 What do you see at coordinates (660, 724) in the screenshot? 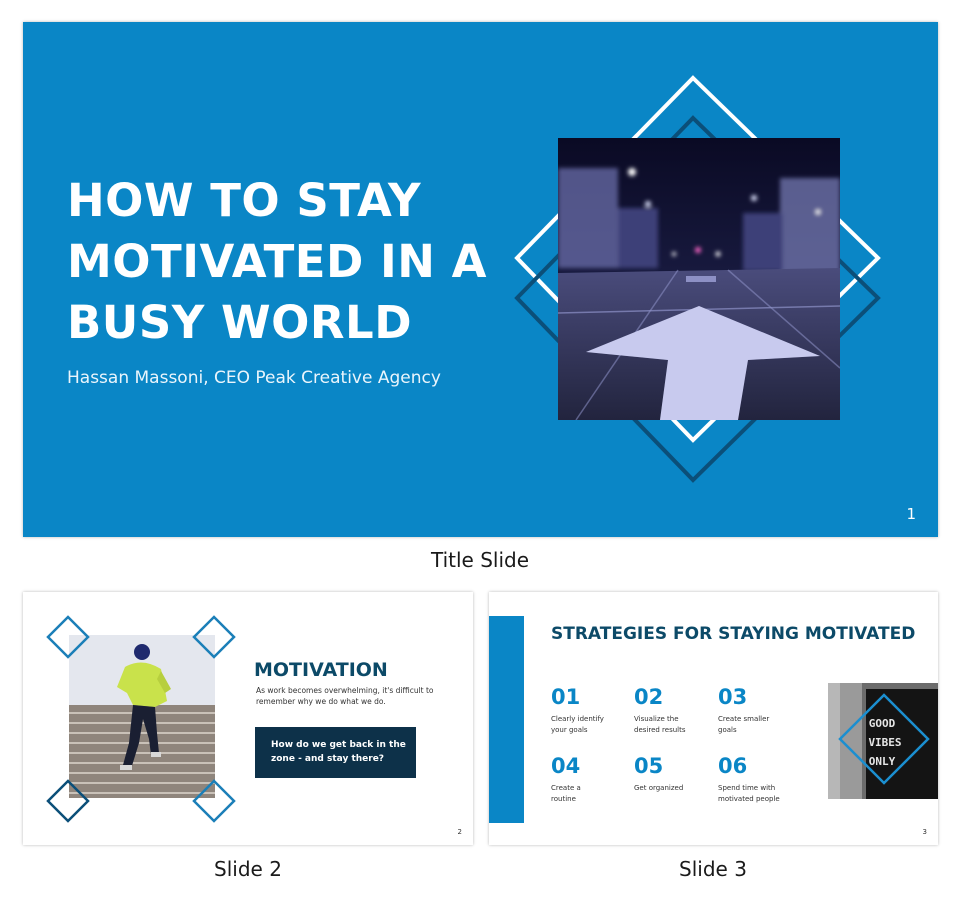
I see `strategy-text: Visualize the desired results` at bounding box center [660, 724].